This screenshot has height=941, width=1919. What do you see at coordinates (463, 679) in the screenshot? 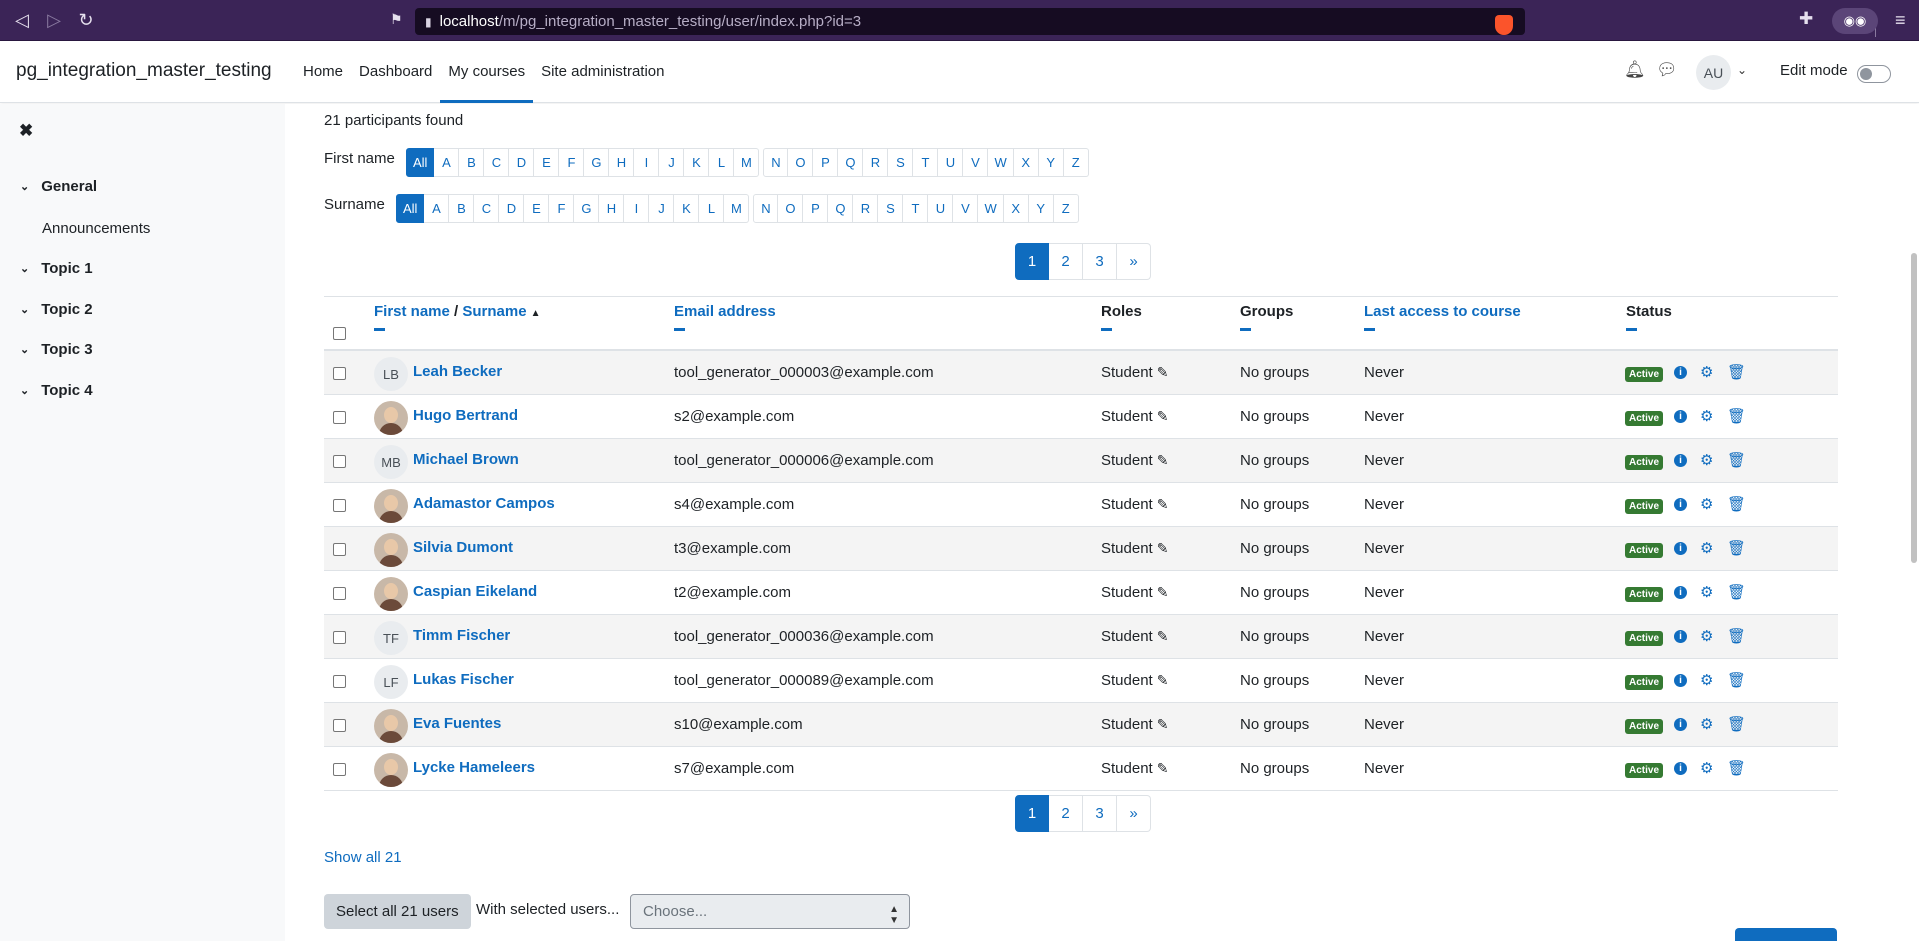
I see `user-name-link: Lukas Fischer` at bounding box center [463, 679].